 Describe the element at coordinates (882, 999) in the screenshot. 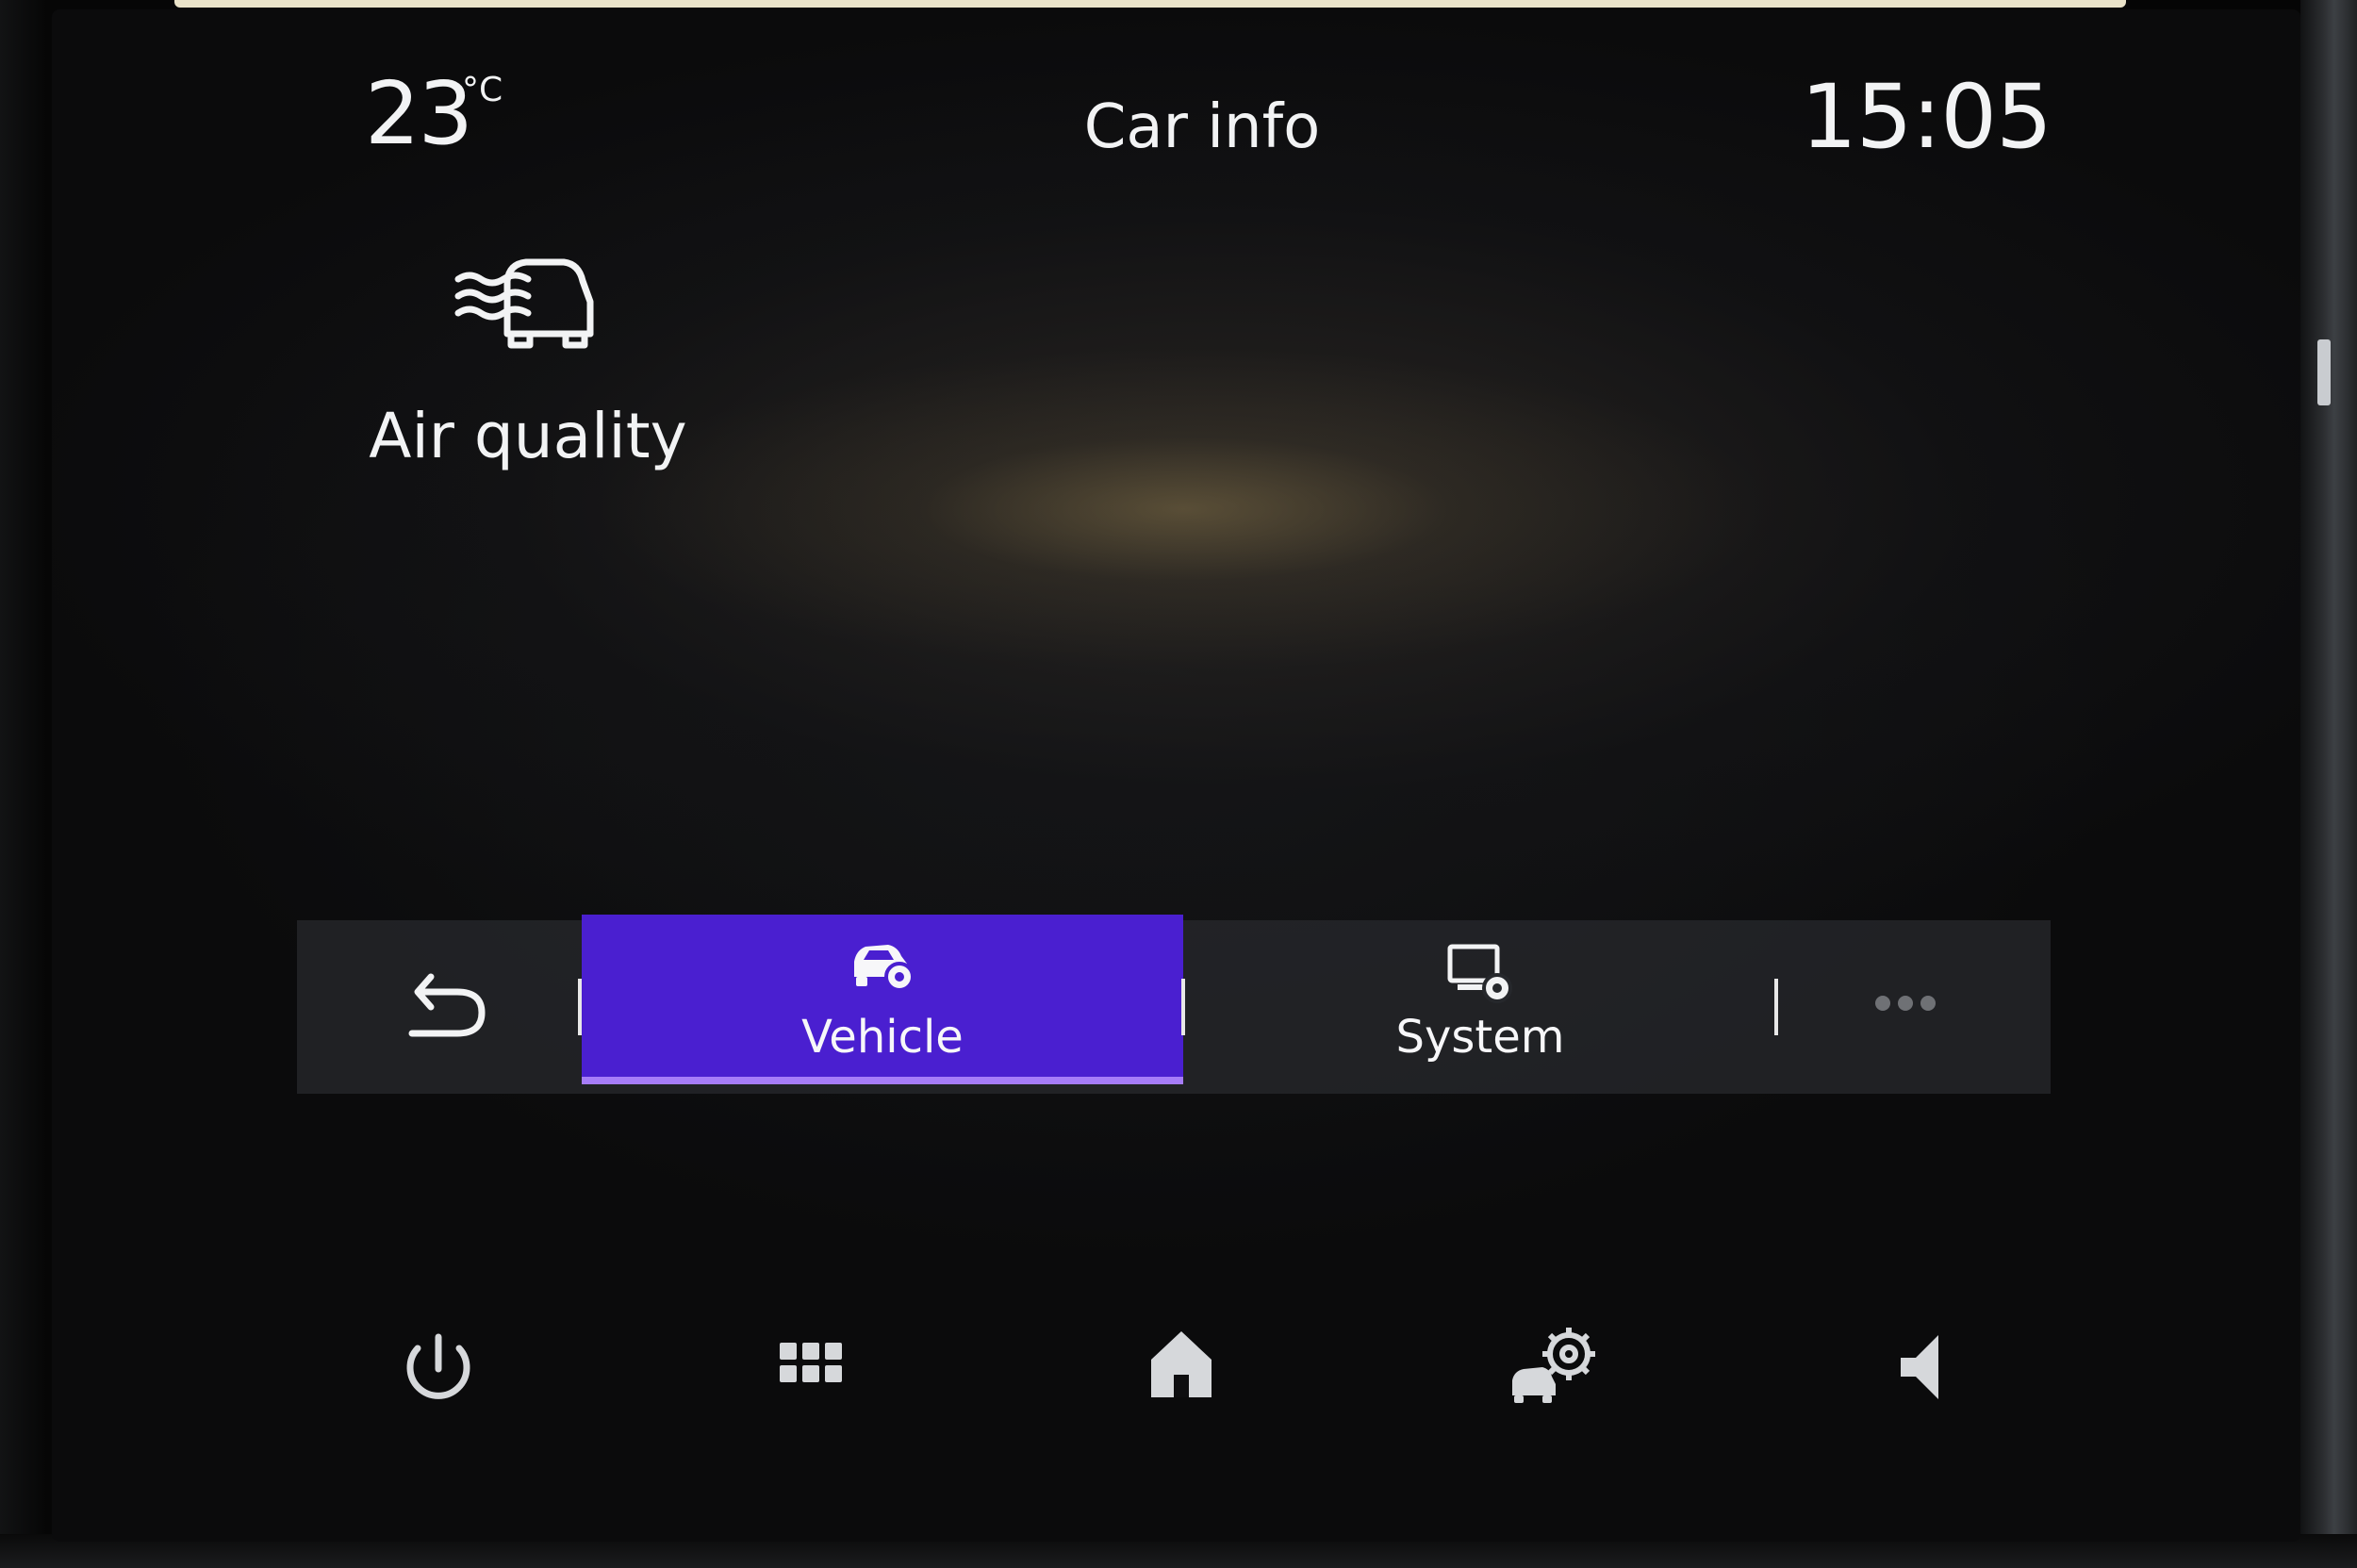

I see `tab-vehicle: Vehicle` at that location.